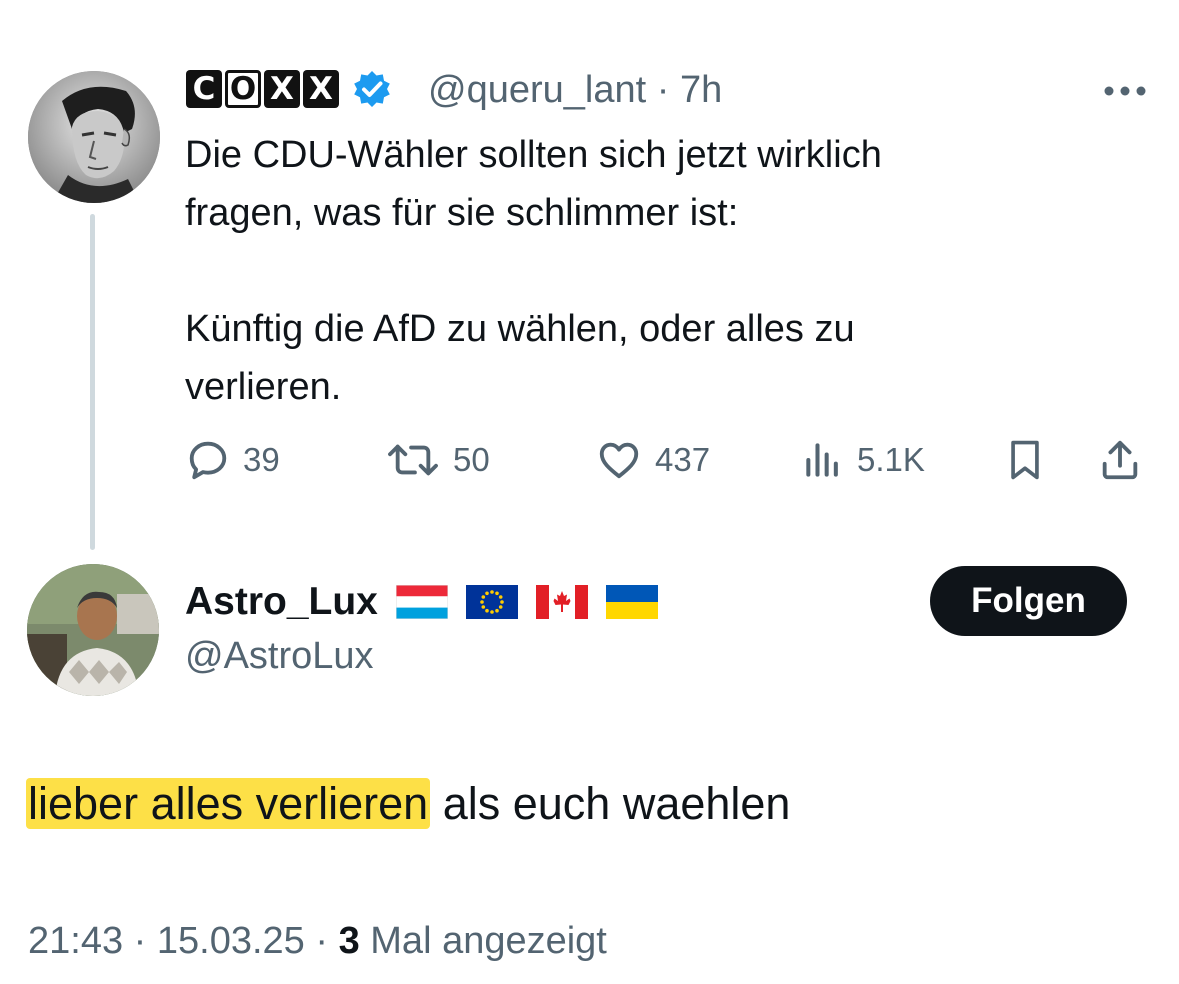  I want to click on canada-flag, so click(561, 602).